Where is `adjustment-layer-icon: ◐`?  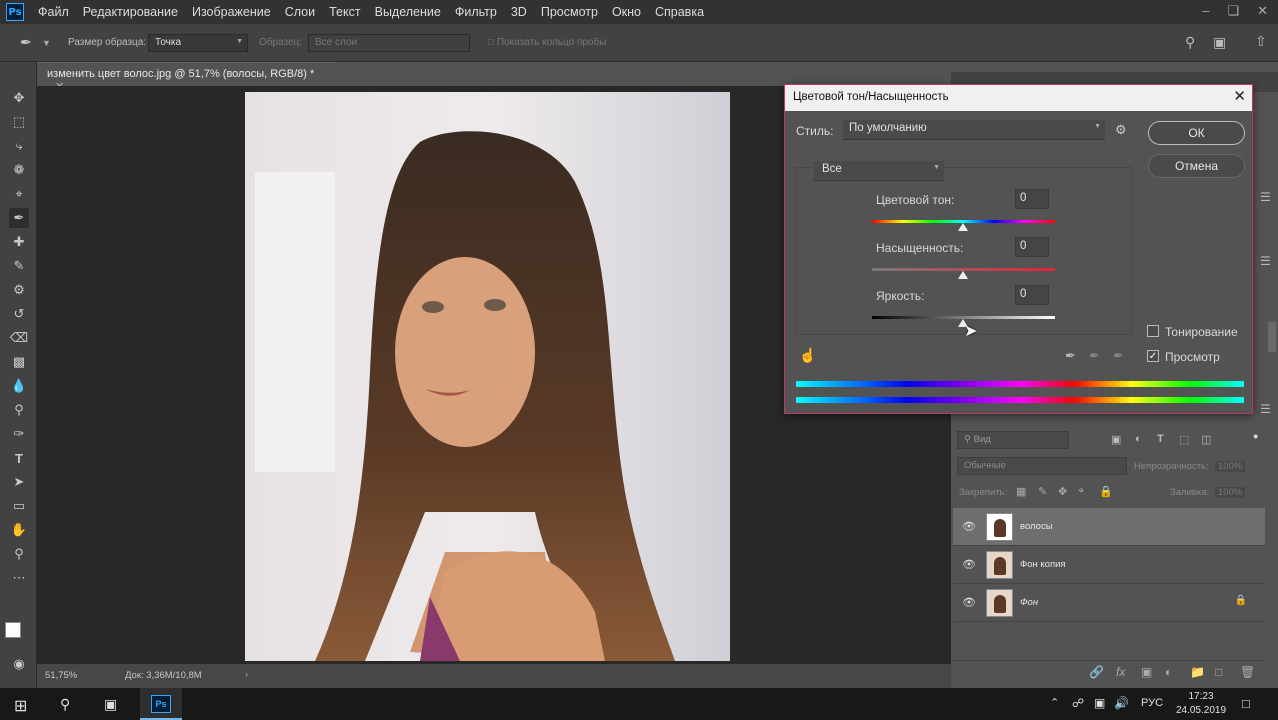 adjustment-layer-icon: ◐ is located at coordinates (1168, 672).